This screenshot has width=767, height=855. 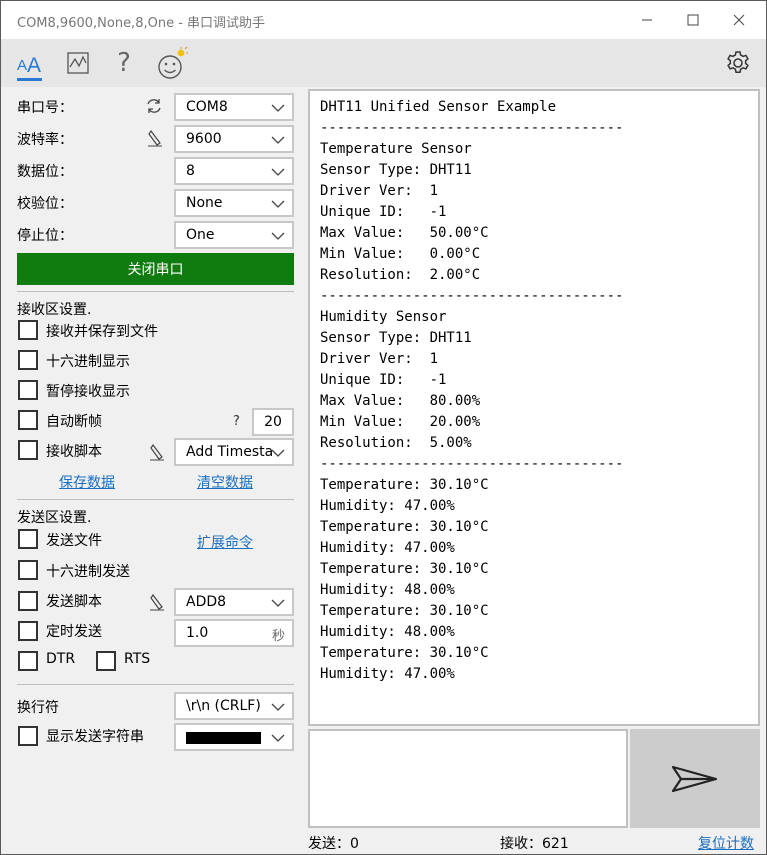 I want to click on hex-display-label: 十六进制显示, so click(x=88, y=362).